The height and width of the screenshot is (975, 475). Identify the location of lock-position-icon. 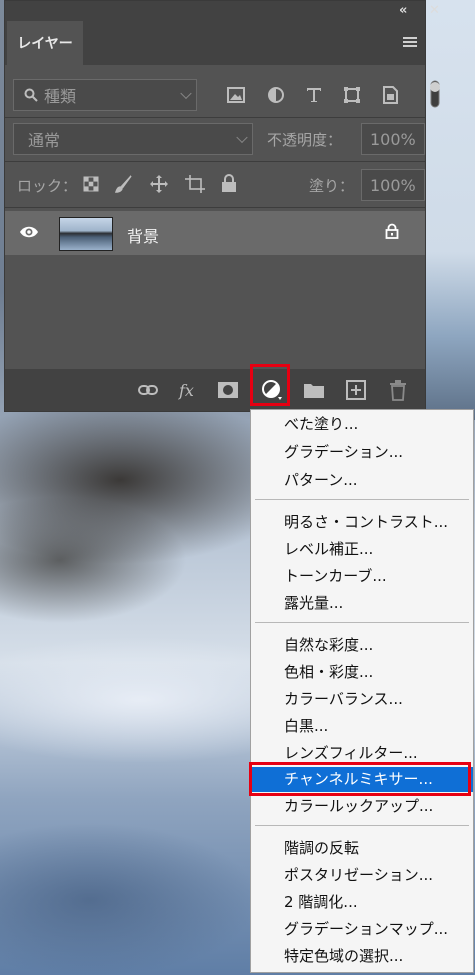
(159, 184).